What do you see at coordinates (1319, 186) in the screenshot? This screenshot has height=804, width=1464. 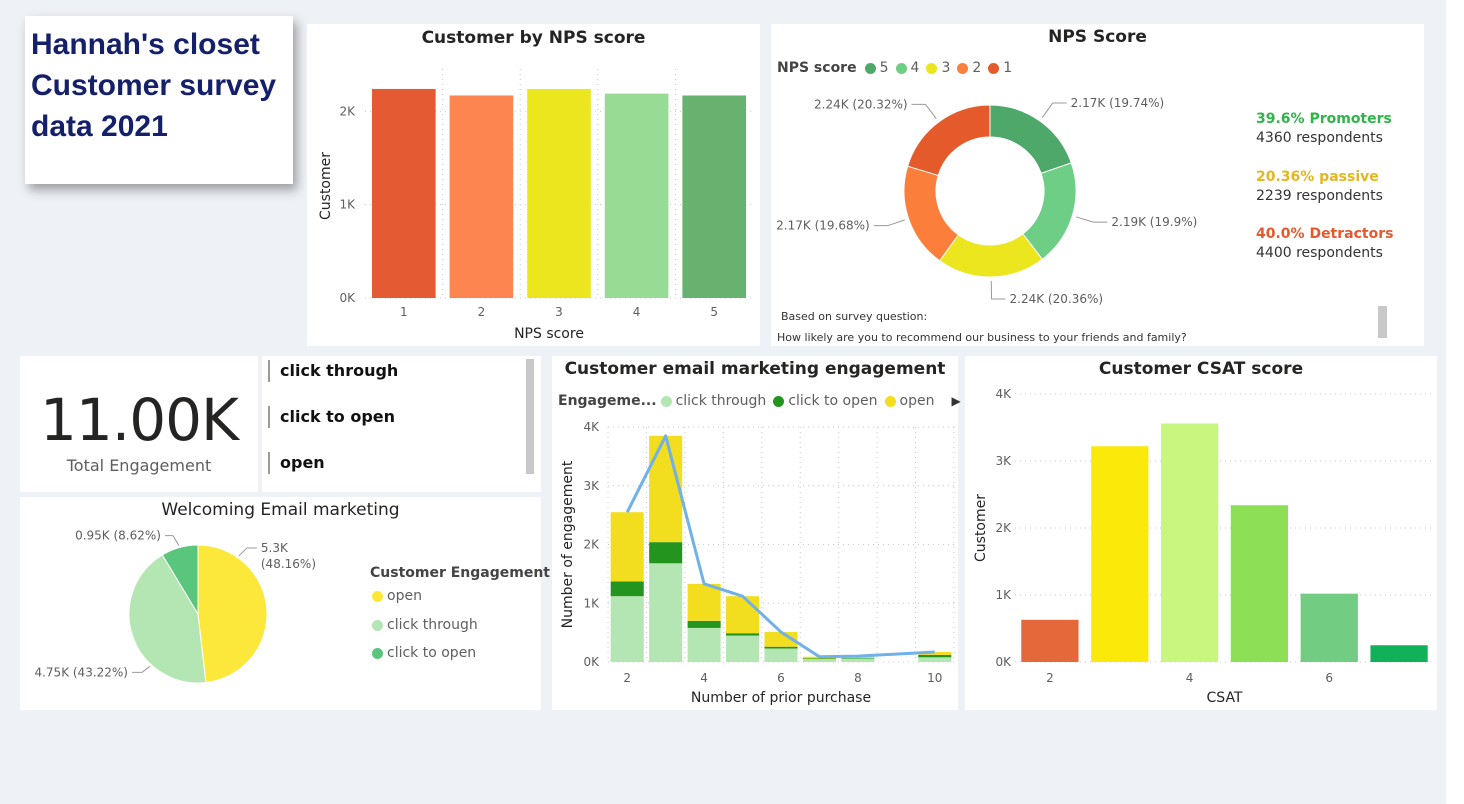 I see `passive-stat: 20.36% passive 2239 respondents` at bounding box center [1319, 186].